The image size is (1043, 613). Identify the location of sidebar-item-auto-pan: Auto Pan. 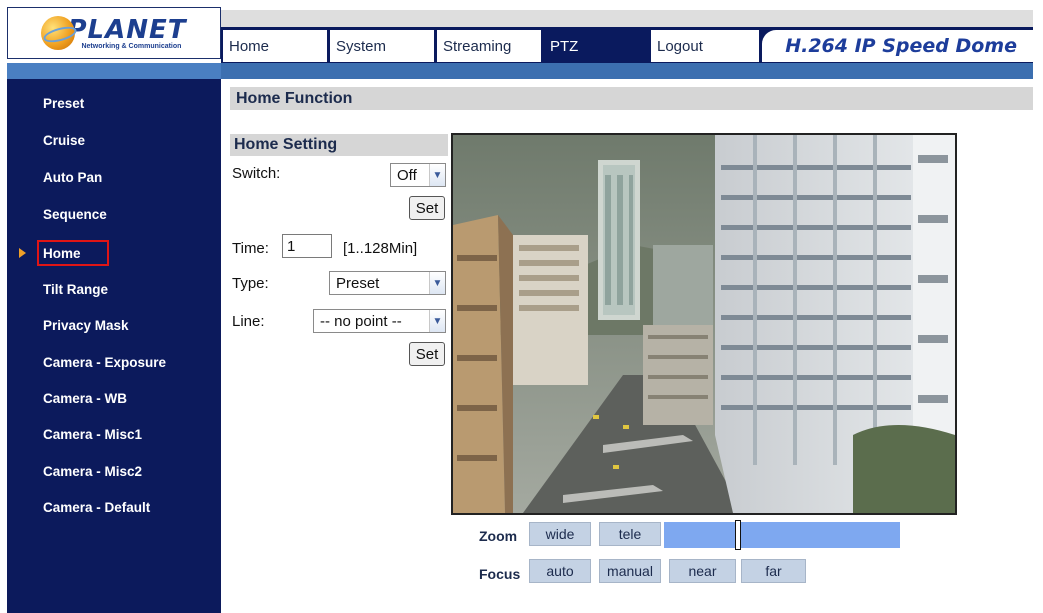
(69, 177).